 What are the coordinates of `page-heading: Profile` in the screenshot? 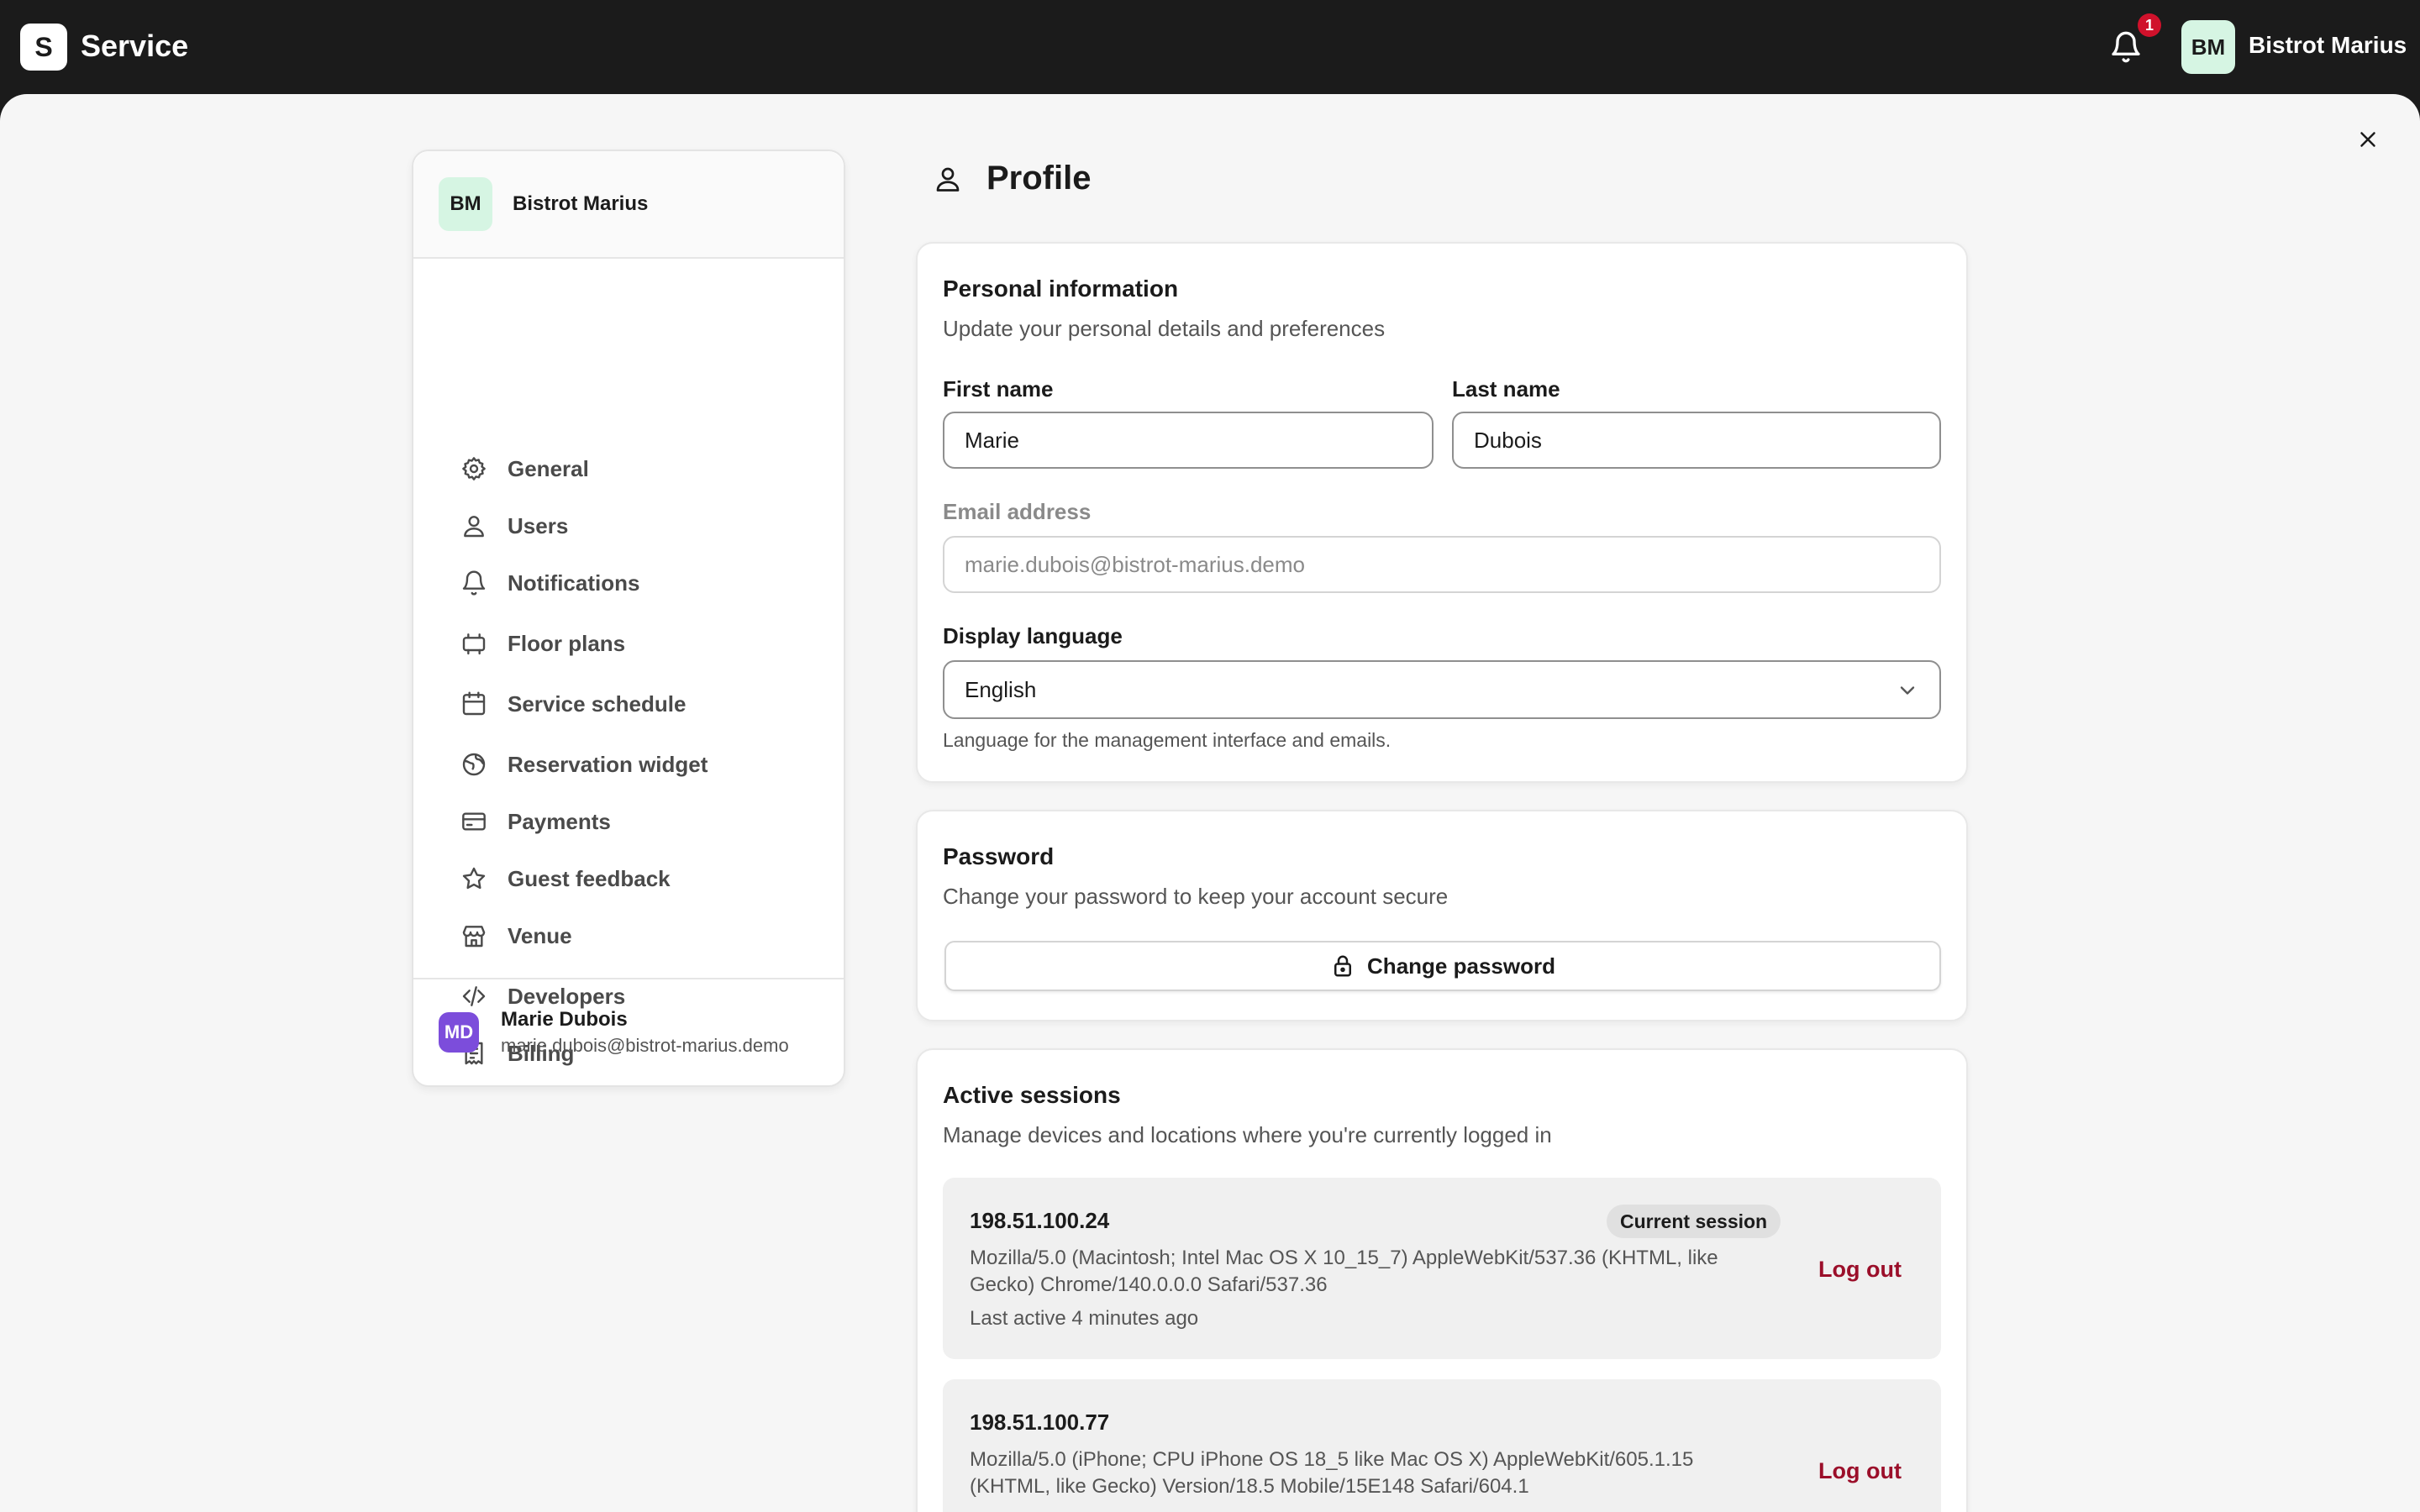 It's located at (1012, 178).